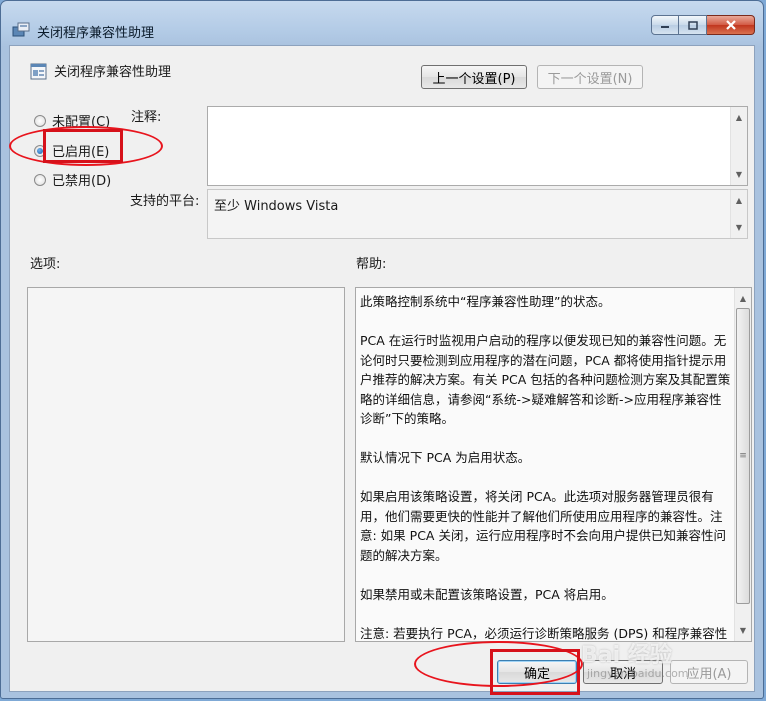 Image resolution: width=766 pixels, height=701 pixels. What do you see at coordinates (738, 214) in the screenshot?
I see `platform-scrollbar: ▲ ▼` at bounding box center [738, 214].